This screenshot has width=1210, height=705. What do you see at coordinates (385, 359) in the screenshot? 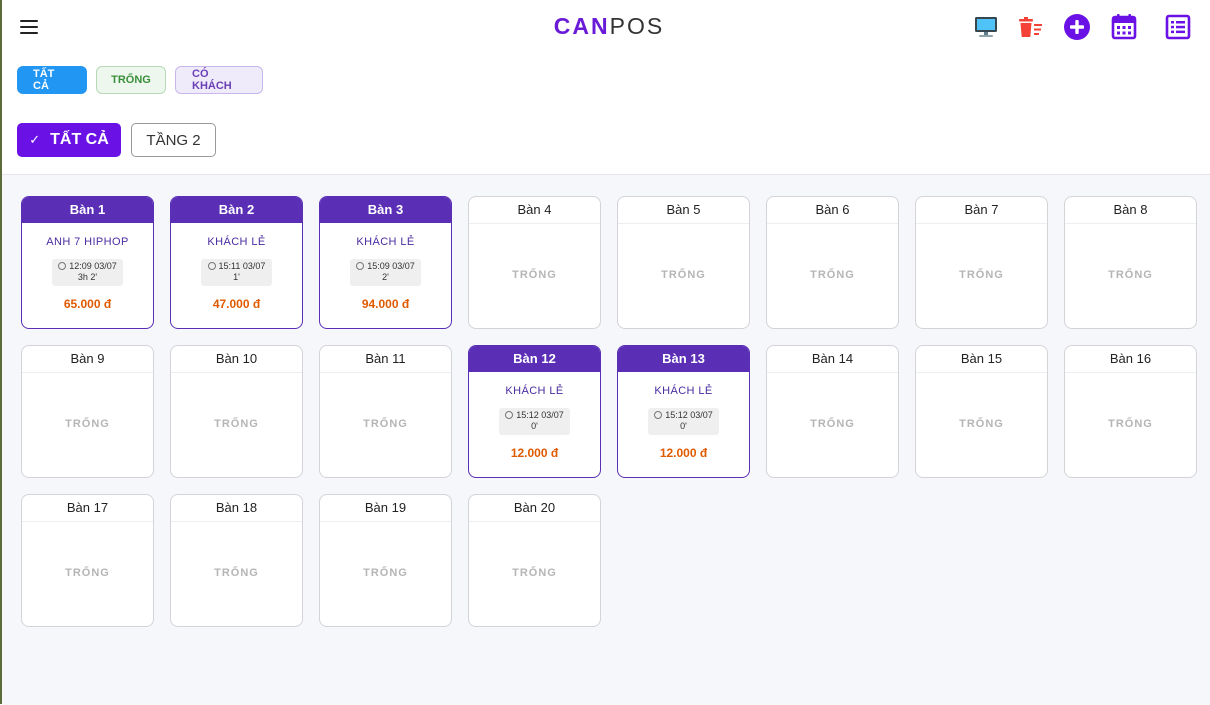
I see `table-name: Bàn 11` at bounding box center [385, 359].